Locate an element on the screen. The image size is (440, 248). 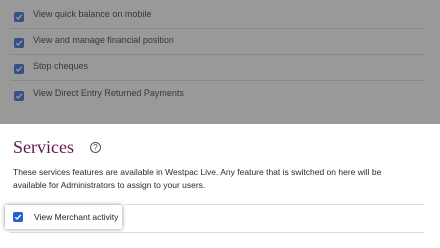
question-circle-icon: ? is located at coordinates (95, 147).